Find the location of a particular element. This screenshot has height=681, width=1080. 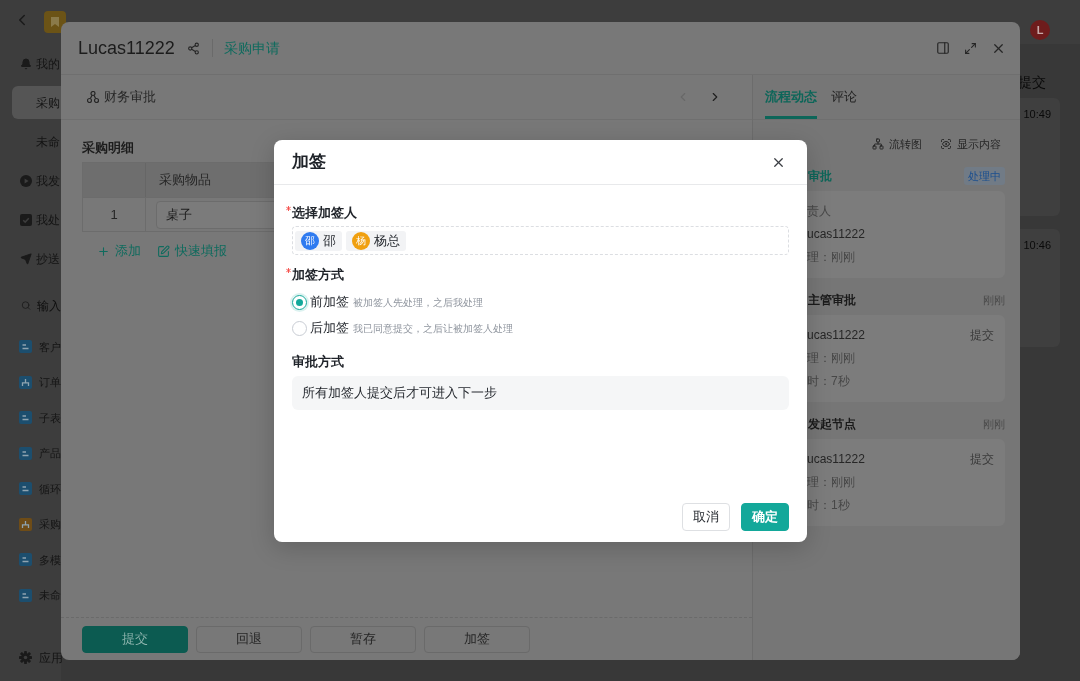

send-icon is located at coordinates (26, 258).